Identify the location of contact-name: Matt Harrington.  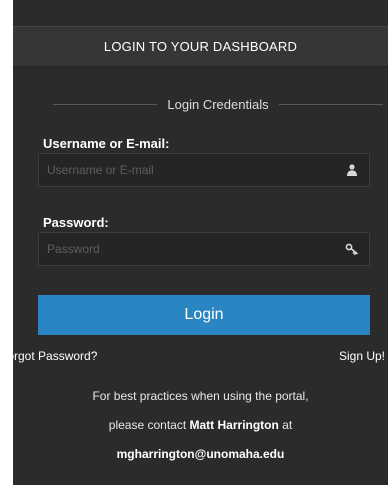
(234, 425).